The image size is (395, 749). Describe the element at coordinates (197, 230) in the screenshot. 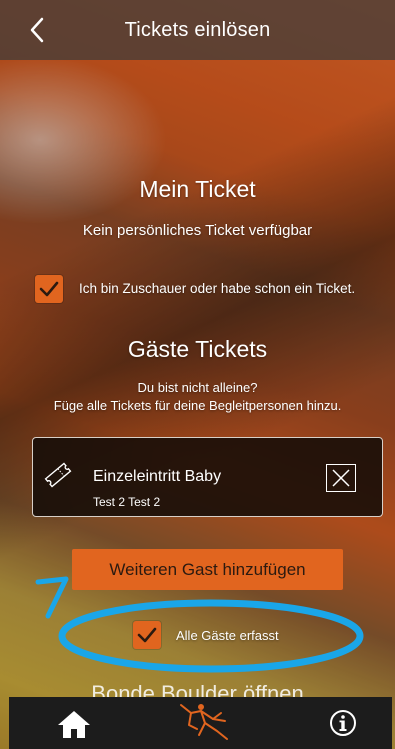

I see `my-ticket-status: Kein persönliches Ticket verfügbar` at that location.